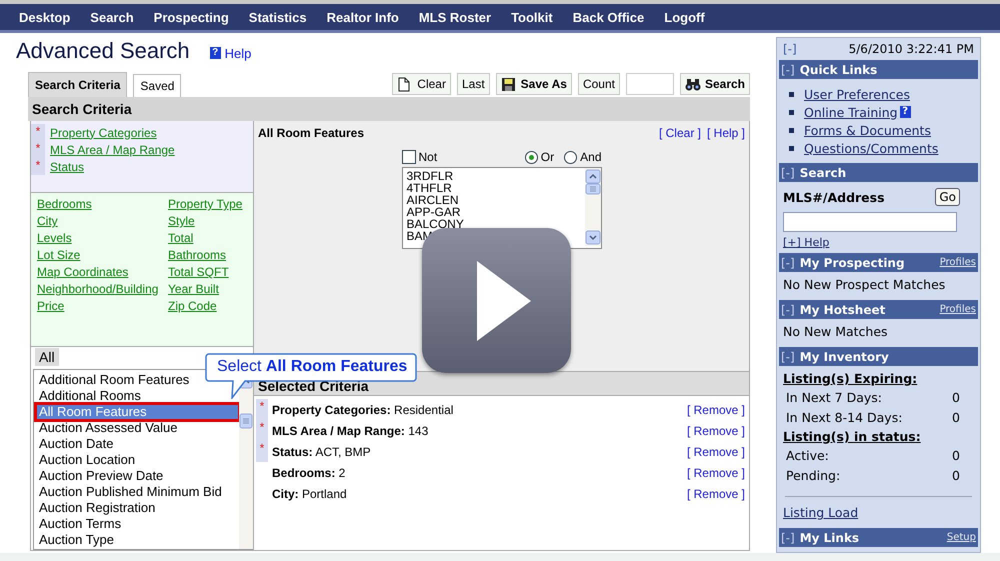 The width and height of the screenshot is (1000, 561). I want to click on list-item: Auction Type, so click(136, 540).